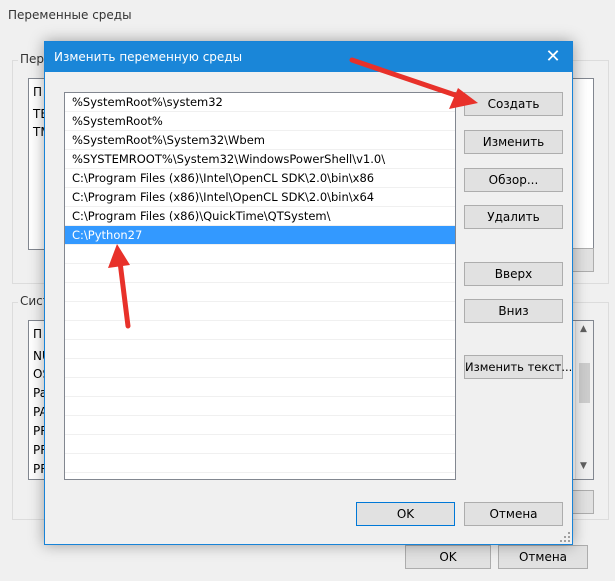  I want to click on arrow-to-create-icon, so click(413, 83).